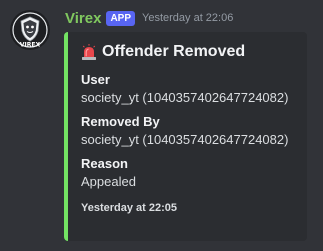 Image resolution: width=323 pixels, height=251 pixels. I want to click on embed-footer-timestamp: Yesterday at 22:05, so click(129, 208).